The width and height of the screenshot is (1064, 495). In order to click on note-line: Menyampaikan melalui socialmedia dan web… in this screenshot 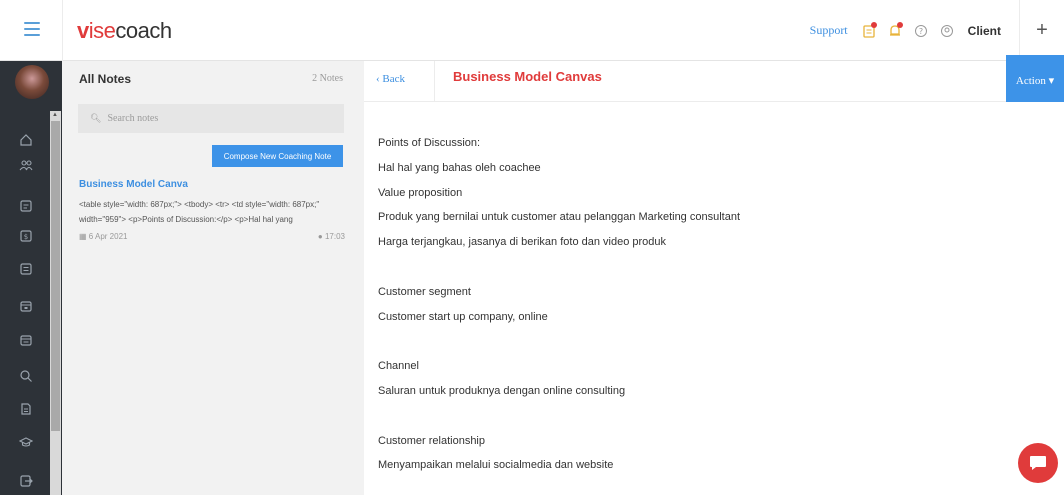, I will do `click(496, 465)`.